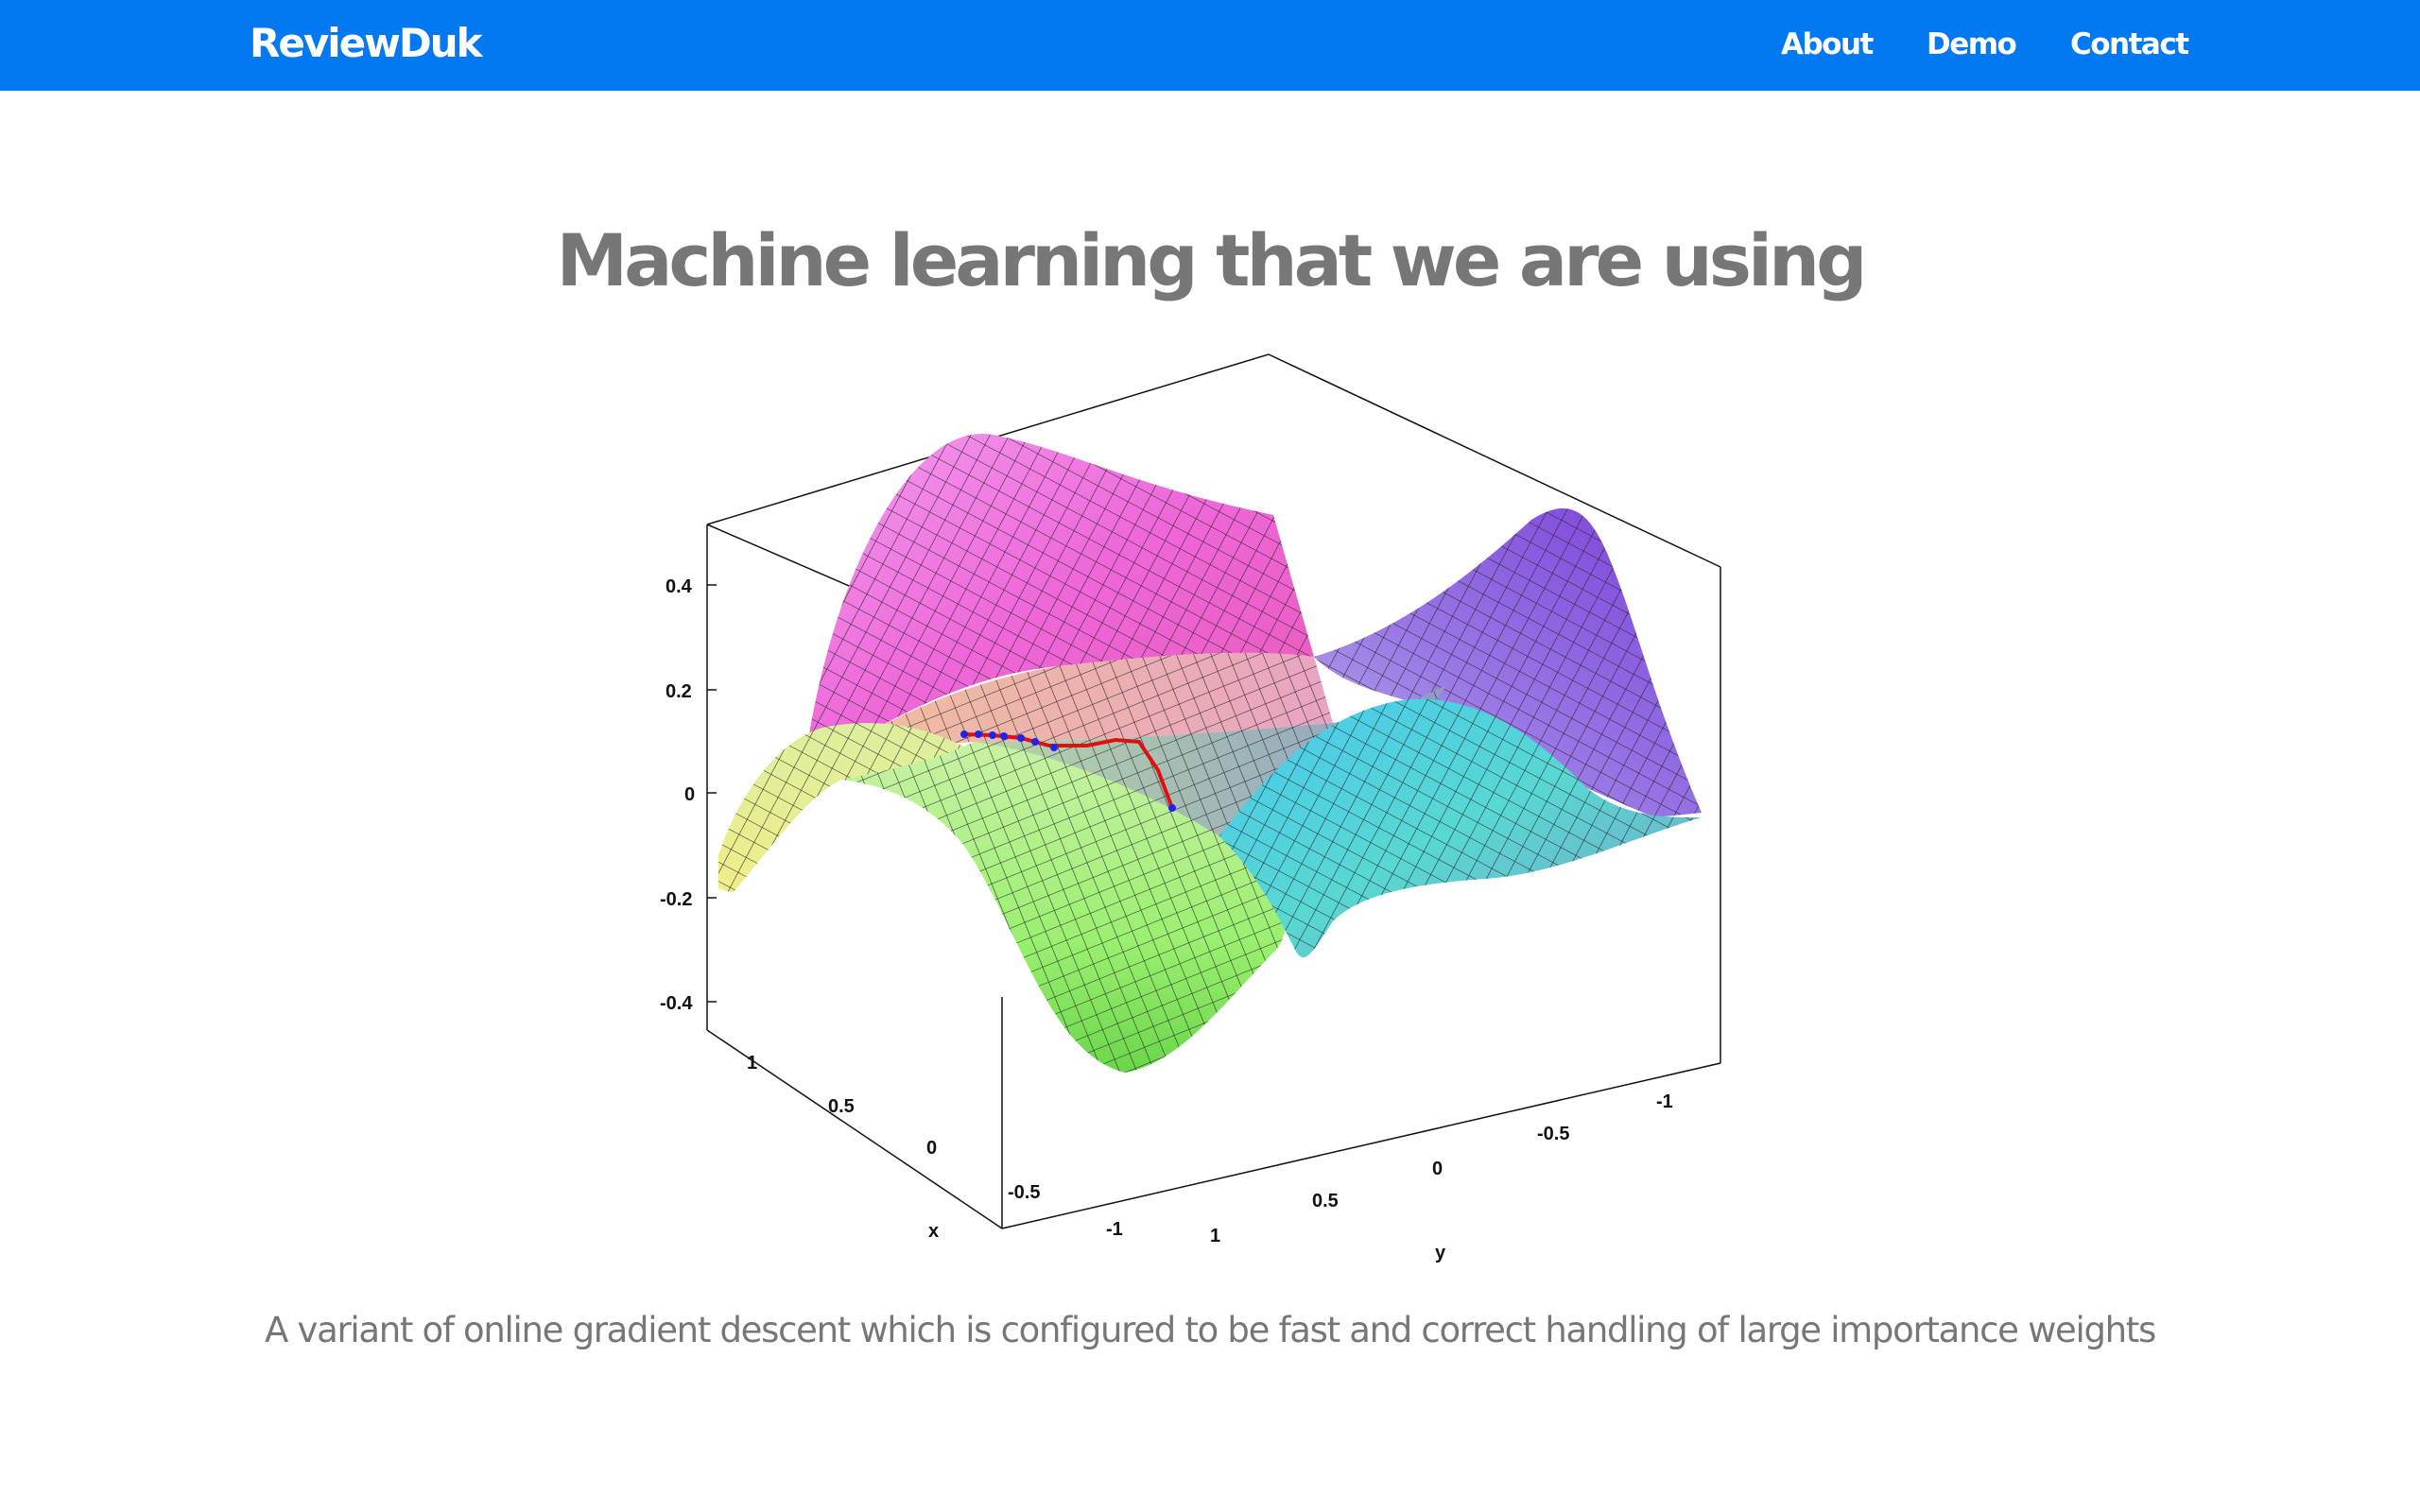 This screenshot has width=2420, height=1512. Describe the element at coordinates (689, 794) in the screenshot. I see `z-tick-0: 0` at that location.